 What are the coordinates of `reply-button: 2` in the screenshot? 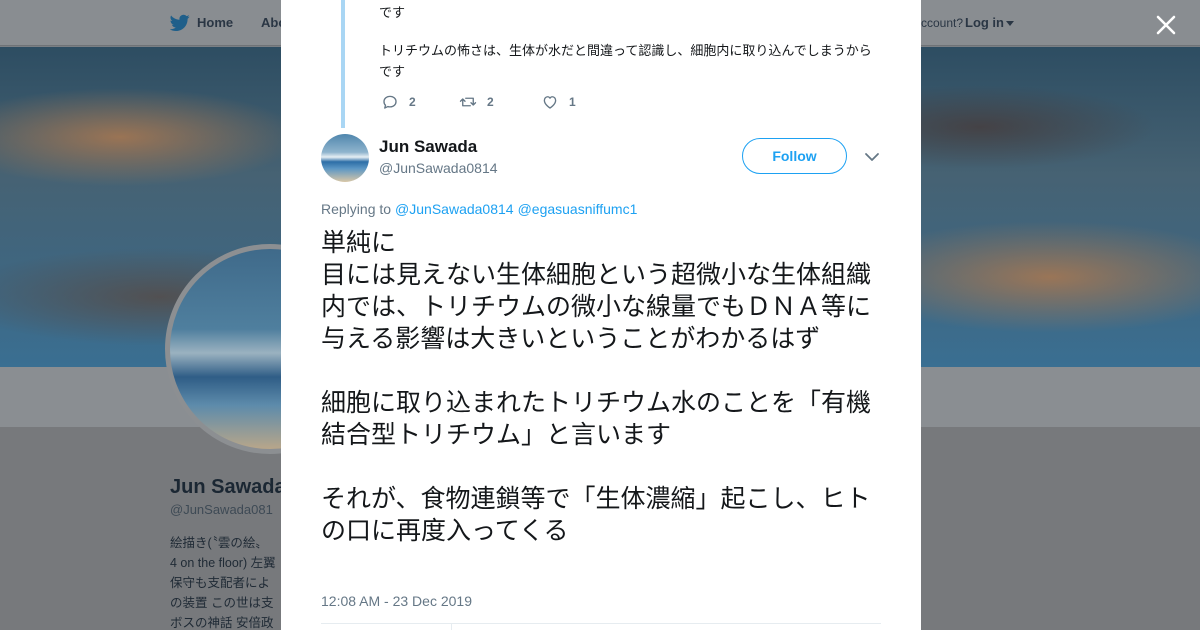 It's located at (398, 102).